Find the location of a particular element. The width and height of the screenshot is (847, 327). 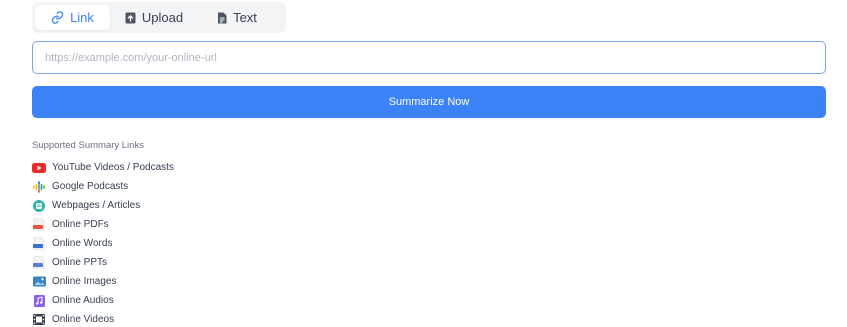

tab-upload: Upload is located at coordinates (154, 17).